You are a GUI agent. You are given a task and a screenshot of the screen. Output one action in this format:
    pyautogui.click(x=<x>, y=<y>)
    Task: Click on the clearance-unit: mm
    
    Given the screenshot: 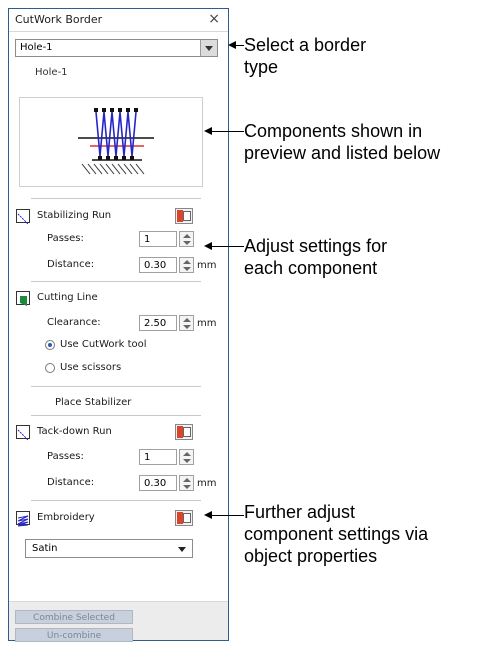 What is the action you would take?
    pyautogui.click(x=207, y=323)
    